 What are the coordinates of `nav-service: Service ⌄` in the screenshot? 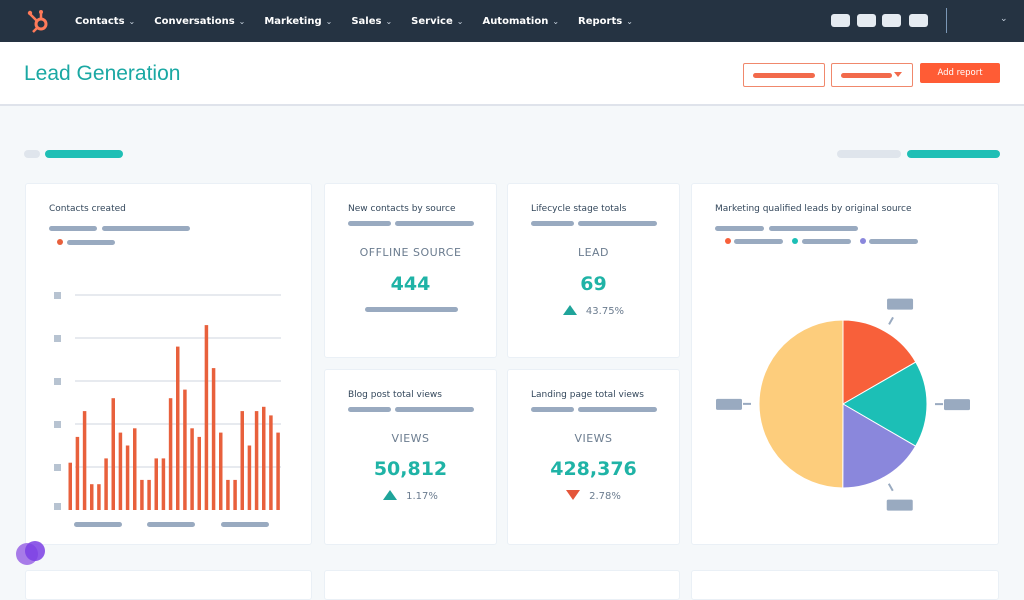 It's located at (437, 21).